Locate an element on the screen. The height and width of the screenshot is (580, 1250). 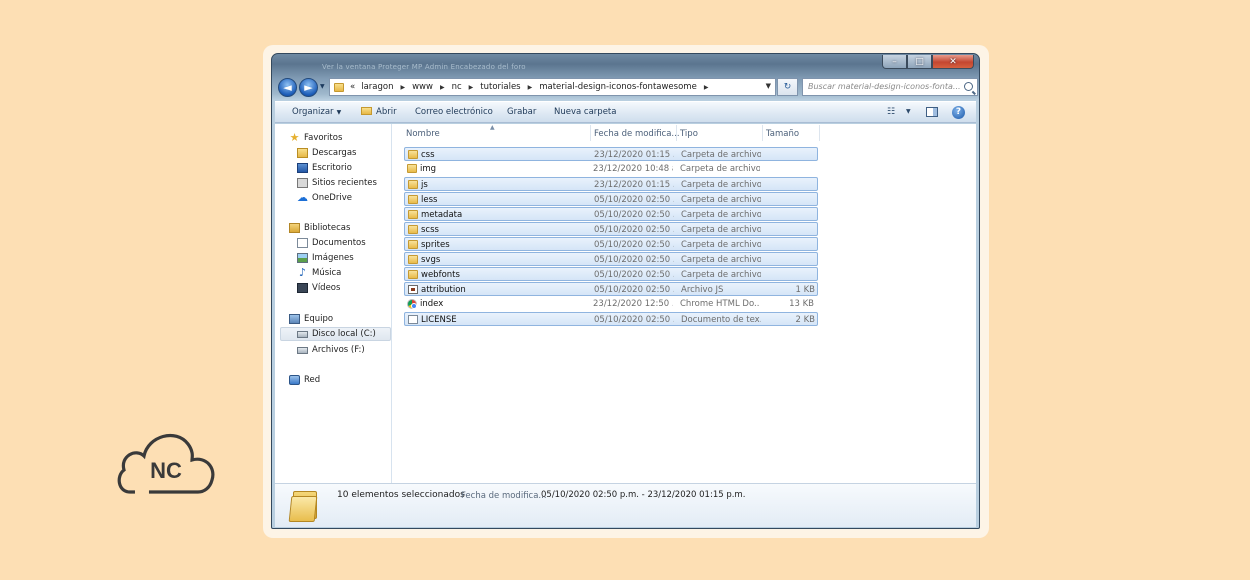
downloads-folder-icon is located at coordinates (302, 153).